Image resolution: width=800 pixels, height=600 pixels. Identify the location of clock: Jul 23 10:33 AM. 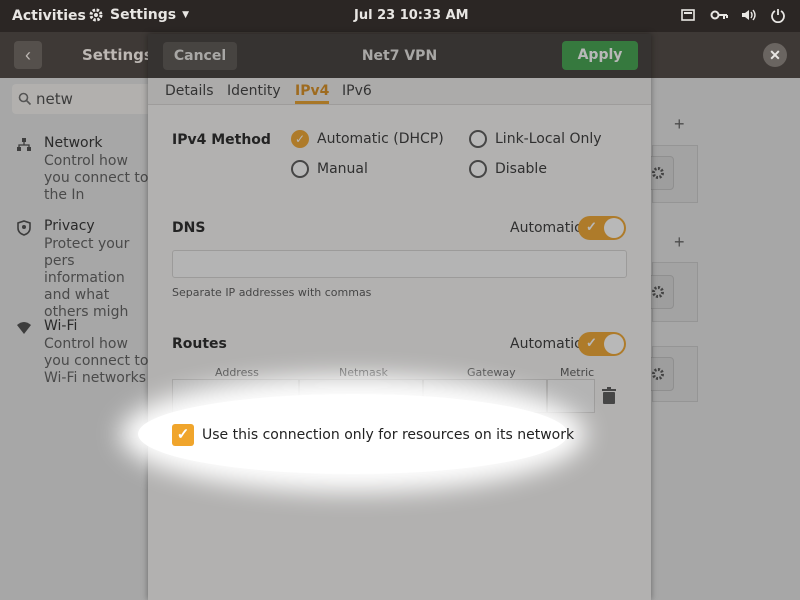
(411, 15).